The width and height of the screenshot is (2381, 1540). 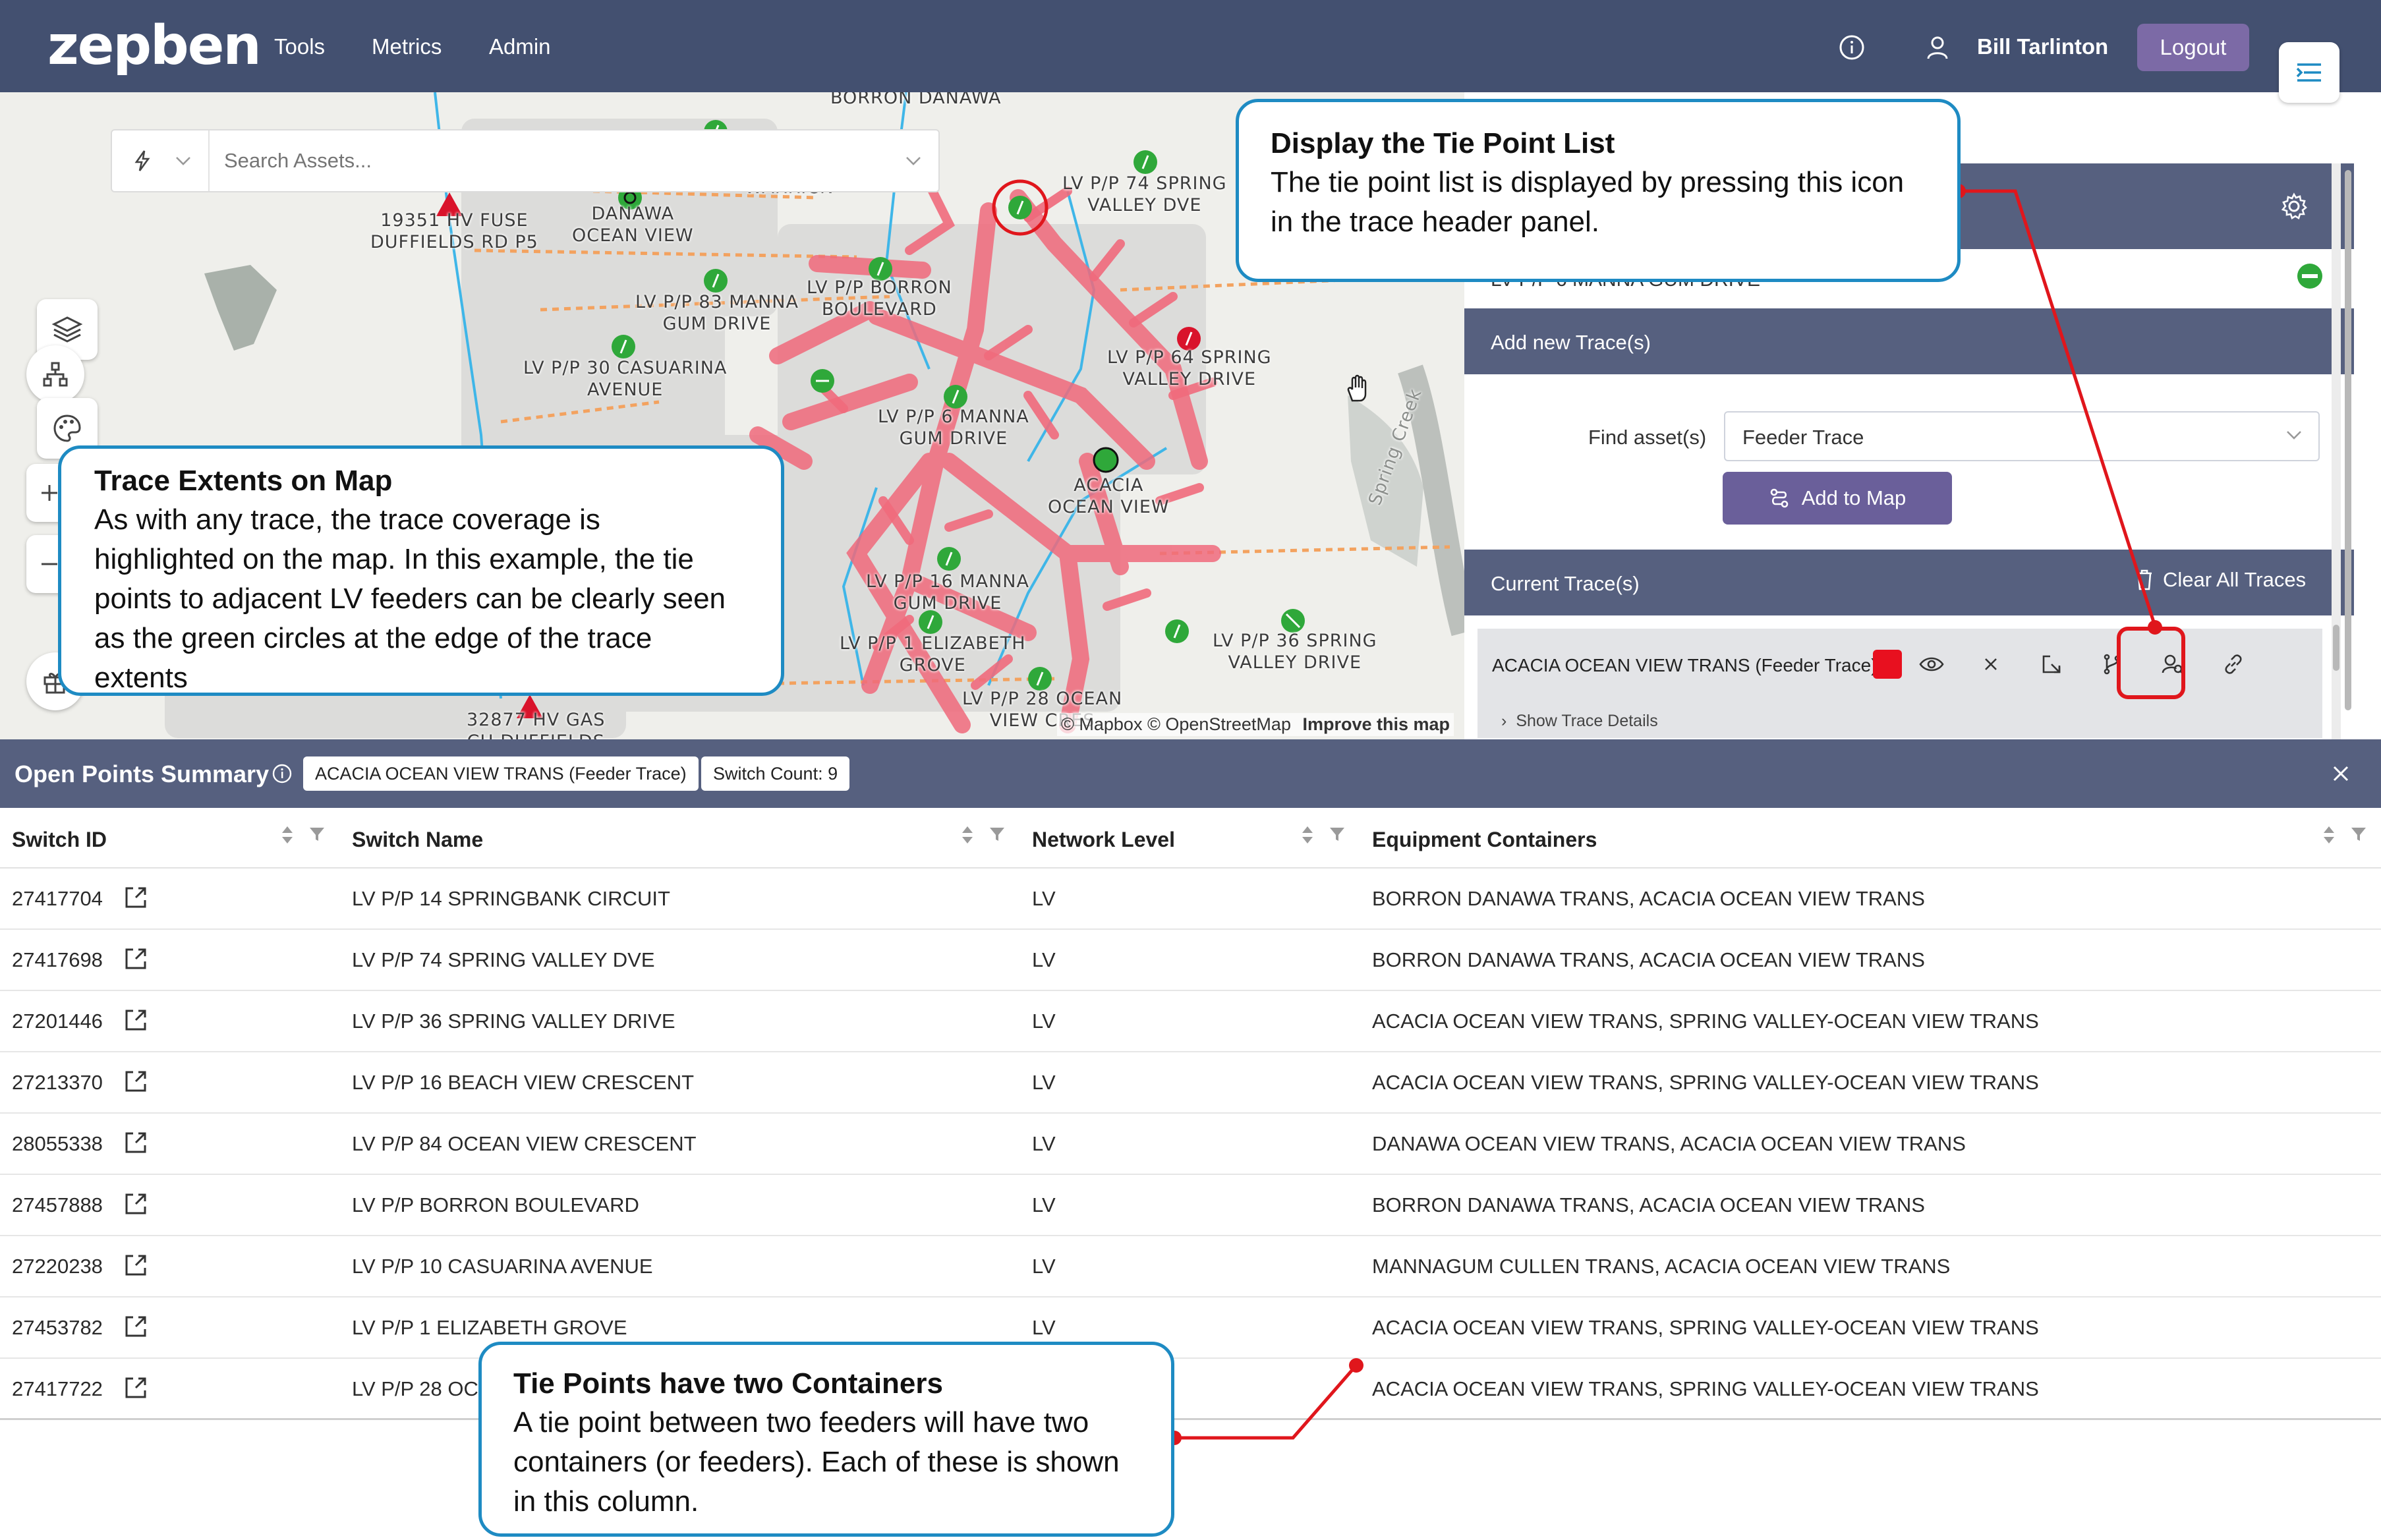 I want to click on trace-name: ACACIA OCEAN VIEW TRANS (Feeder Trace), so click(x=1685, y=665).